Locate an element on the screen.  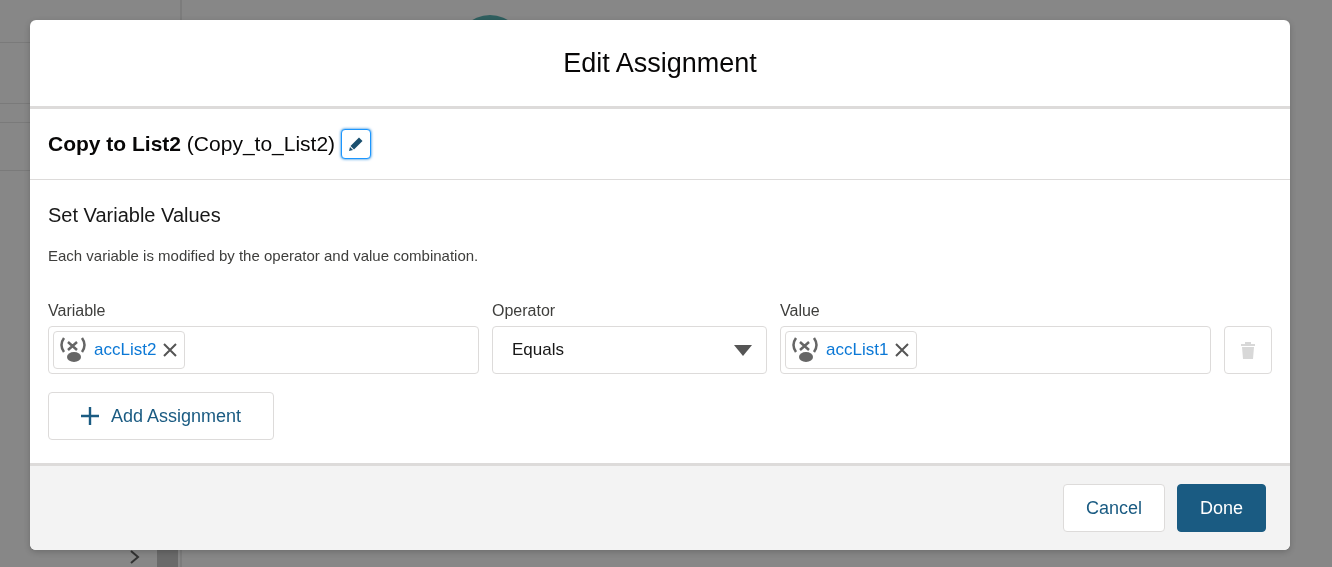
pencil-icon is located at coordinates (356, 144).